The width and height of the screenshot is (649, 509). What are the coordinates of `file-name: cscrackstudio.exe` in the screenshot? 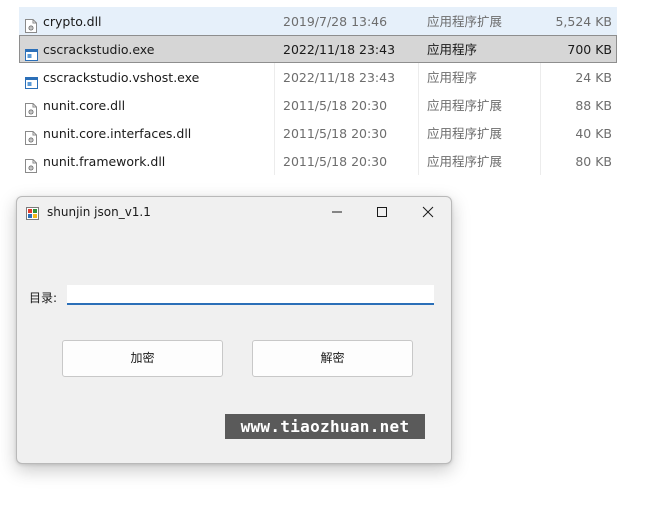 It's located at (99, 49).